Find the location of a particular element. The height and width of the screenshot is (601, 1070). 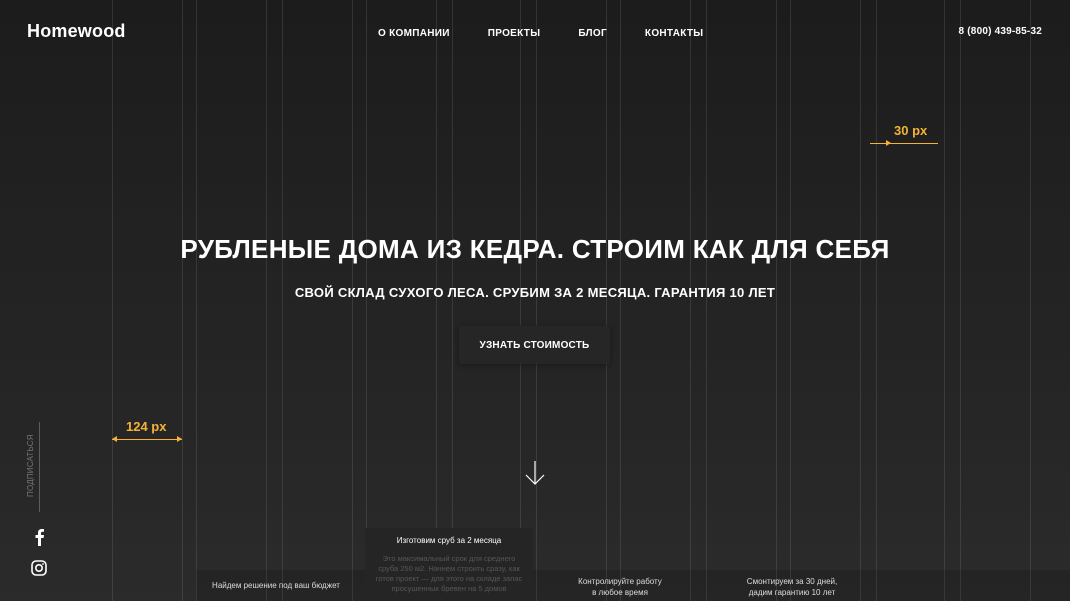

phone-number: 8 (800) 439-85-32 is located at coordinates (1000, 31).